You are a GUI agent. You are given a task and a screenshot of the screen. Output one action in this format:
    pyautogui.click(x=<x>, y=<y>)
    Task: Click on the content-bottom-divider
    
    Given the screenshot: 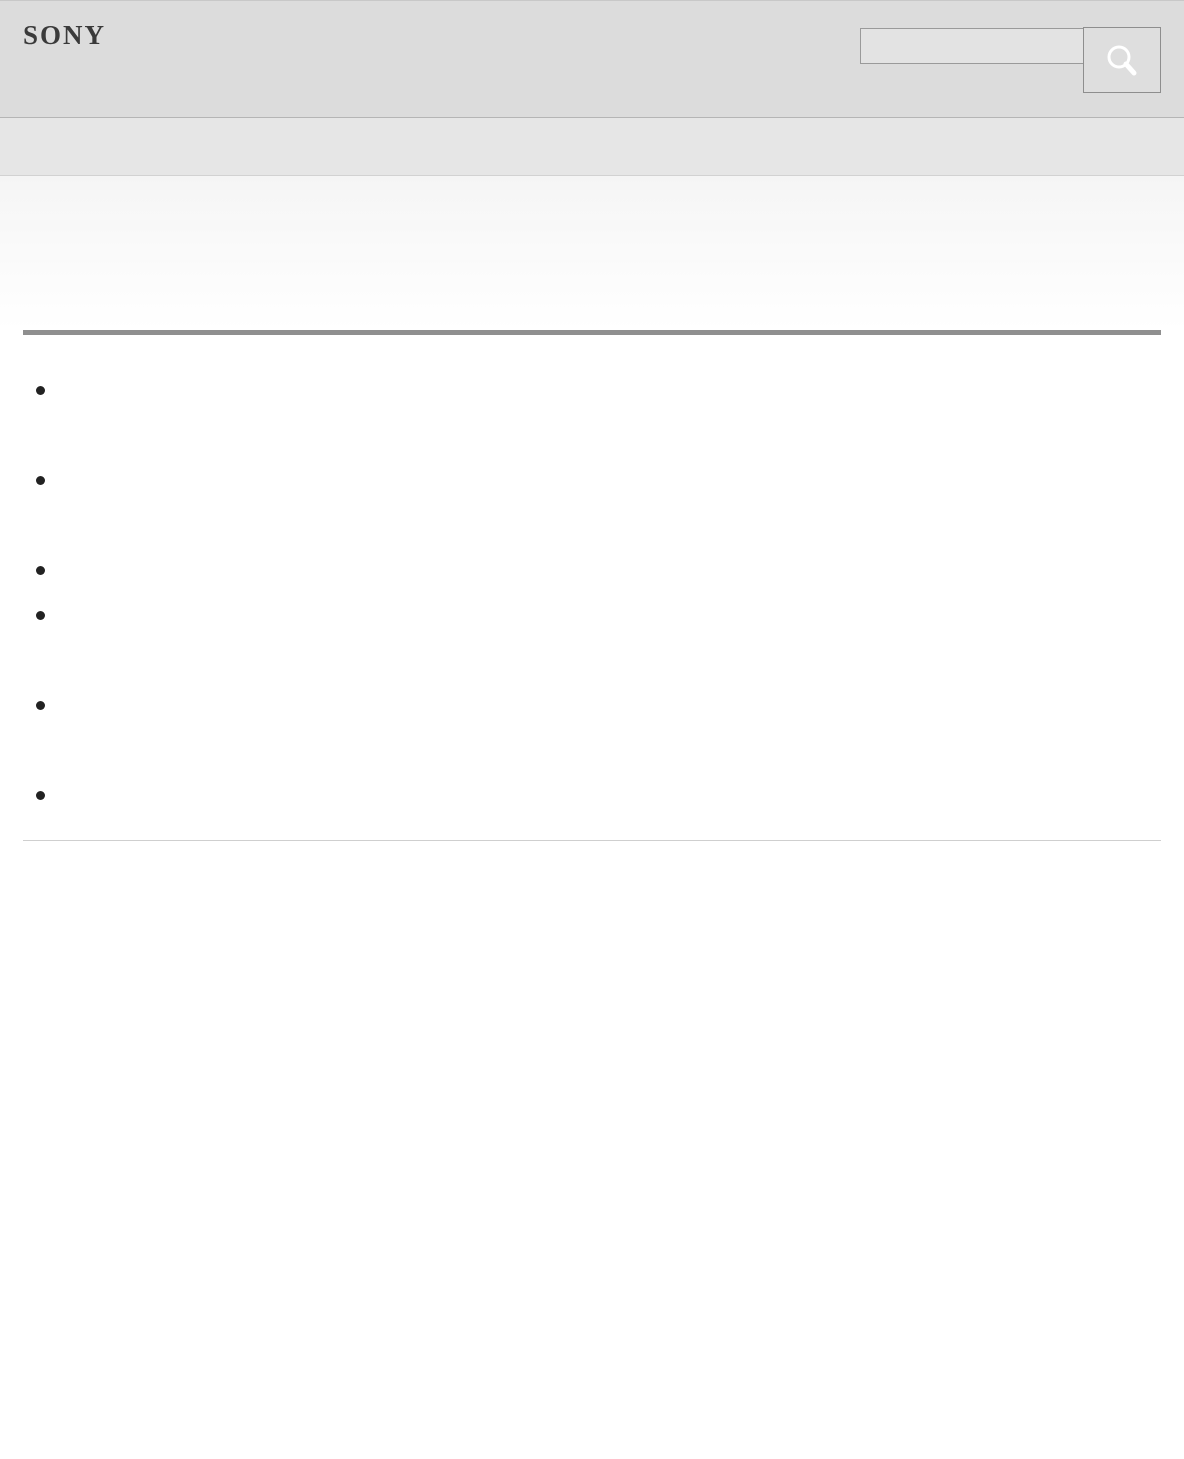 What is the action you would take?
    pyautogui.click(x=592, y=840)
    